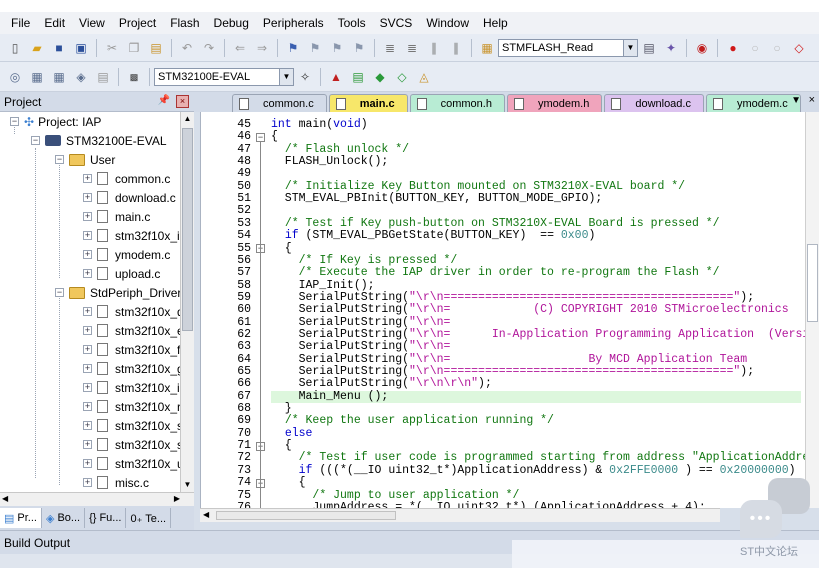 The height and width of the screenshot is (568, 819). I want to click on stop-build-icon: ▤, so click(103, 77).